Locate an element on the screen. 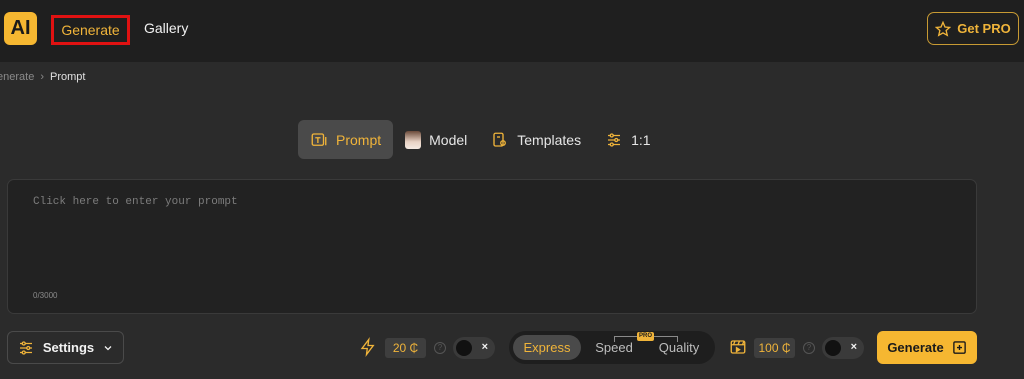  video-toggle: × is located at coordinates (843, 348).